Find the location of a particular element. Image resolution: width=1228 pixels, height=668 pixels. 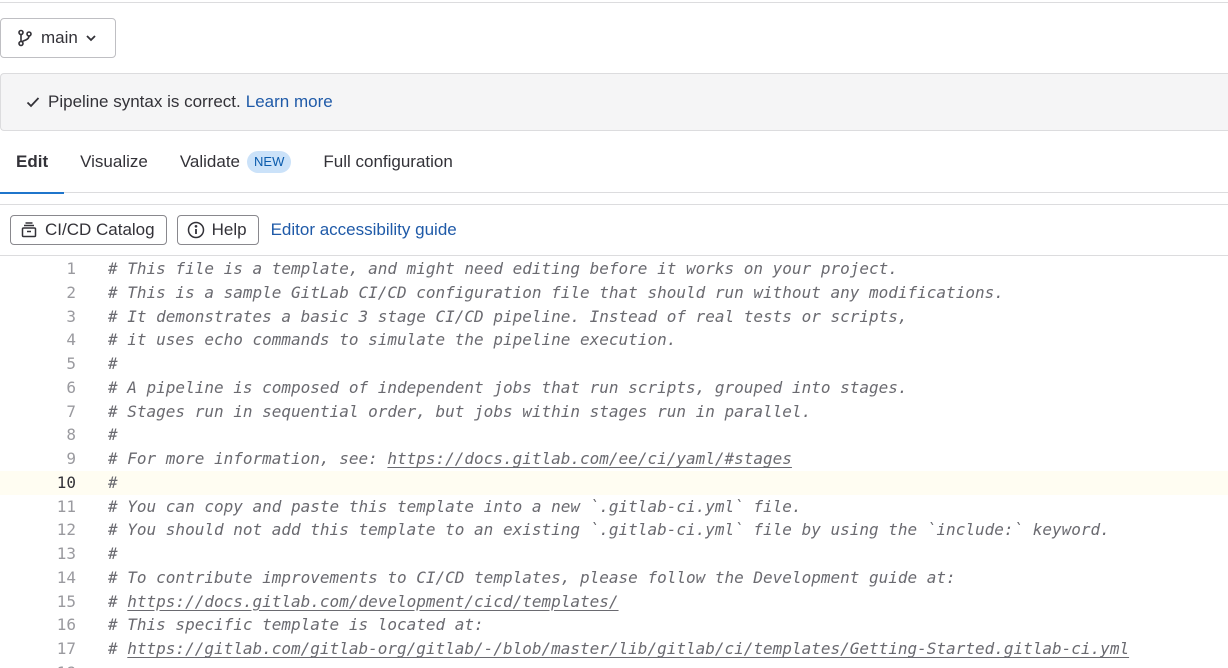

tab-validate: Validate NEW is located at coordinates (236, 162).